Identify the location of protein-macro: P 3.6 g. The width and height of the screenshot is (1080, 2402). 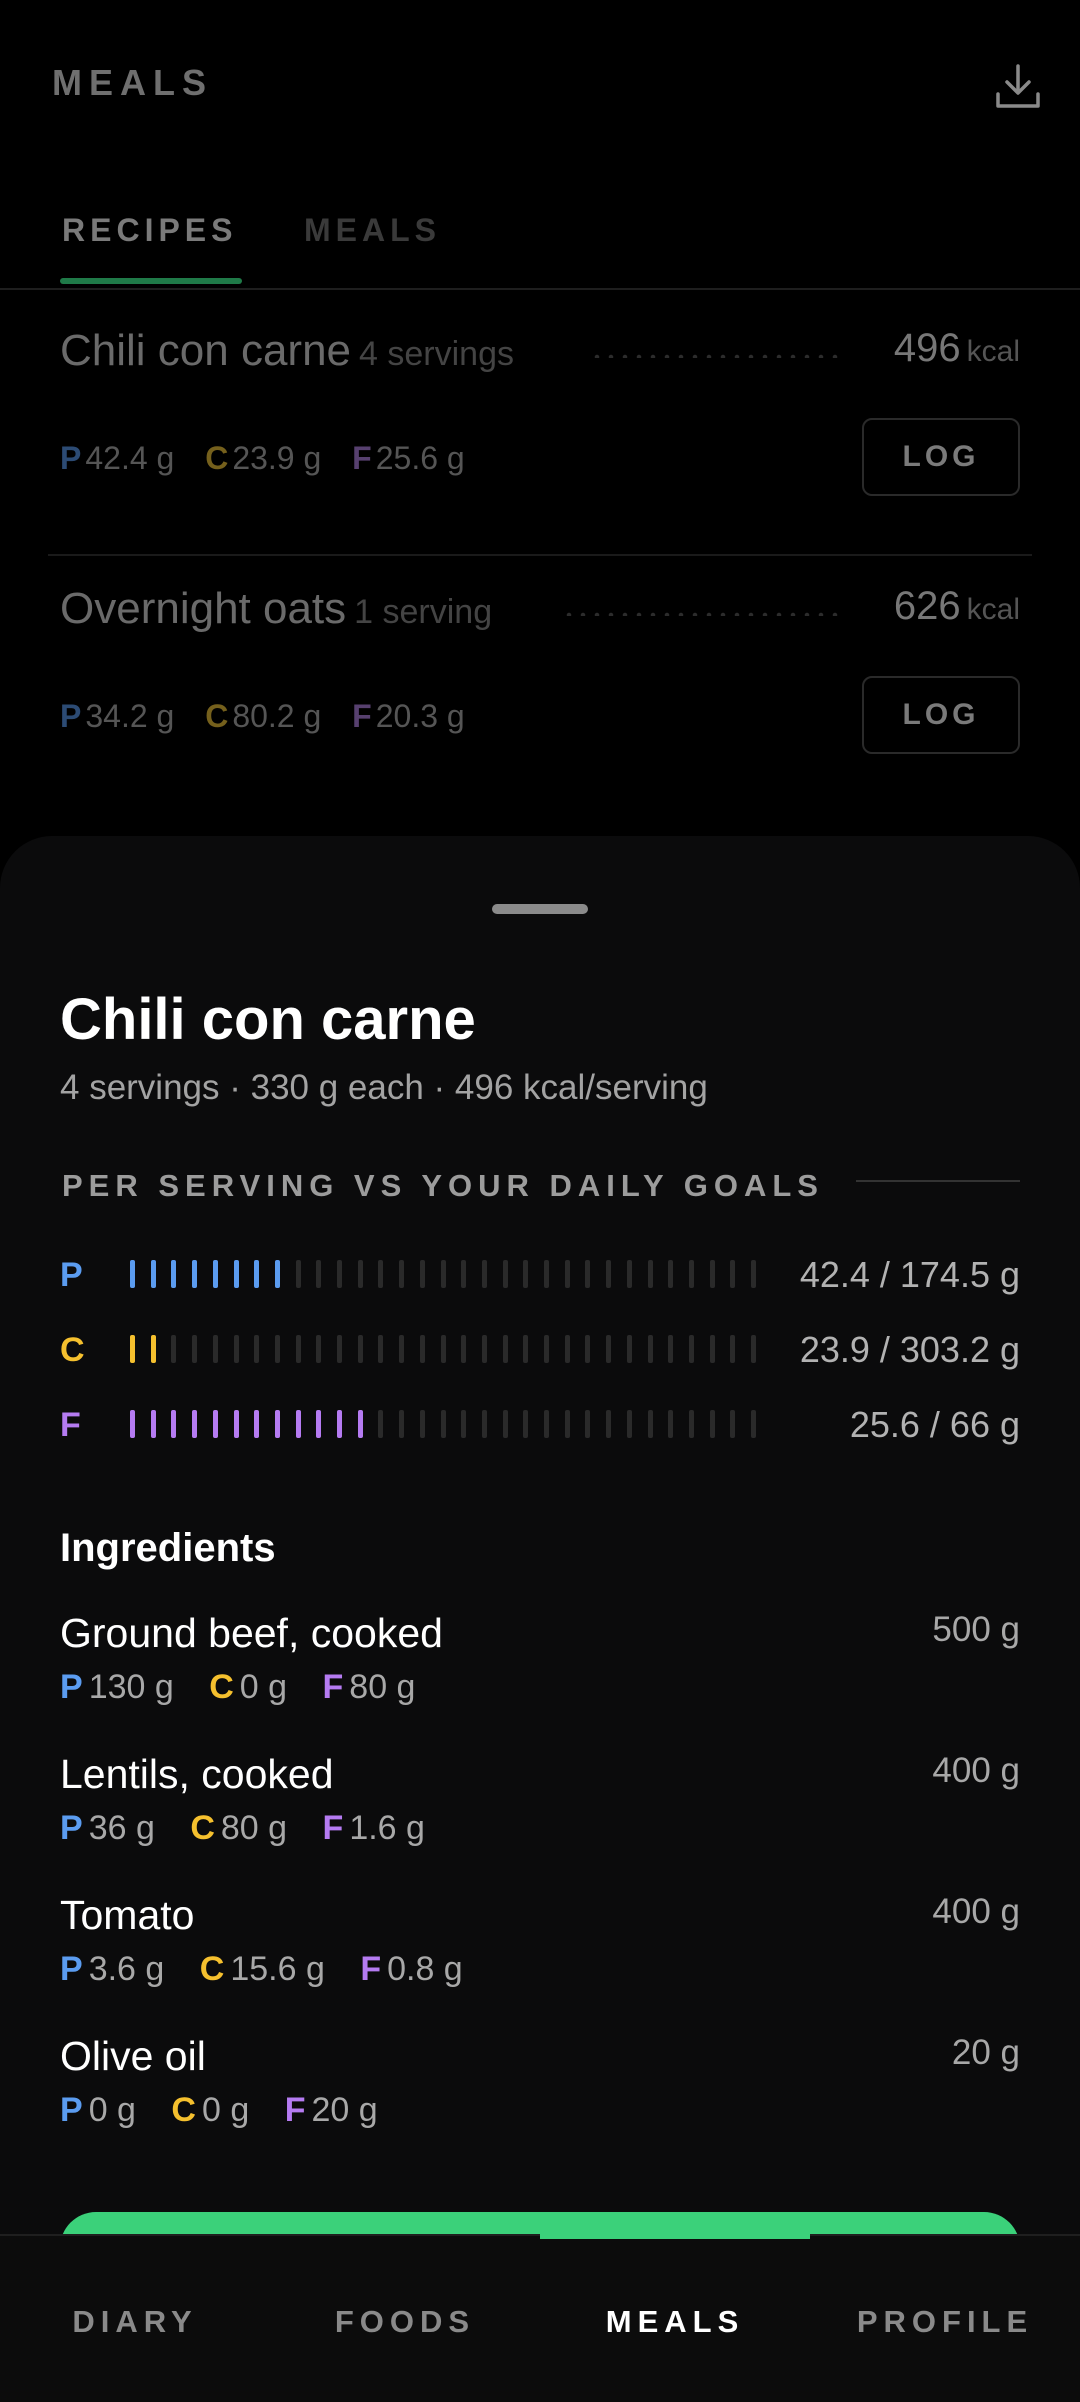
(112, 1969).